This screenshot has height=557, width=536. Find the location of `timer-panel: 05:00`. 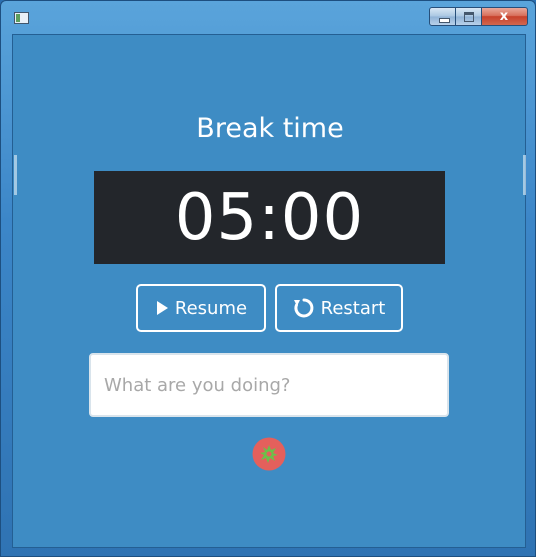

timer-panel: 05:00 is located at coordinates (269, 217).